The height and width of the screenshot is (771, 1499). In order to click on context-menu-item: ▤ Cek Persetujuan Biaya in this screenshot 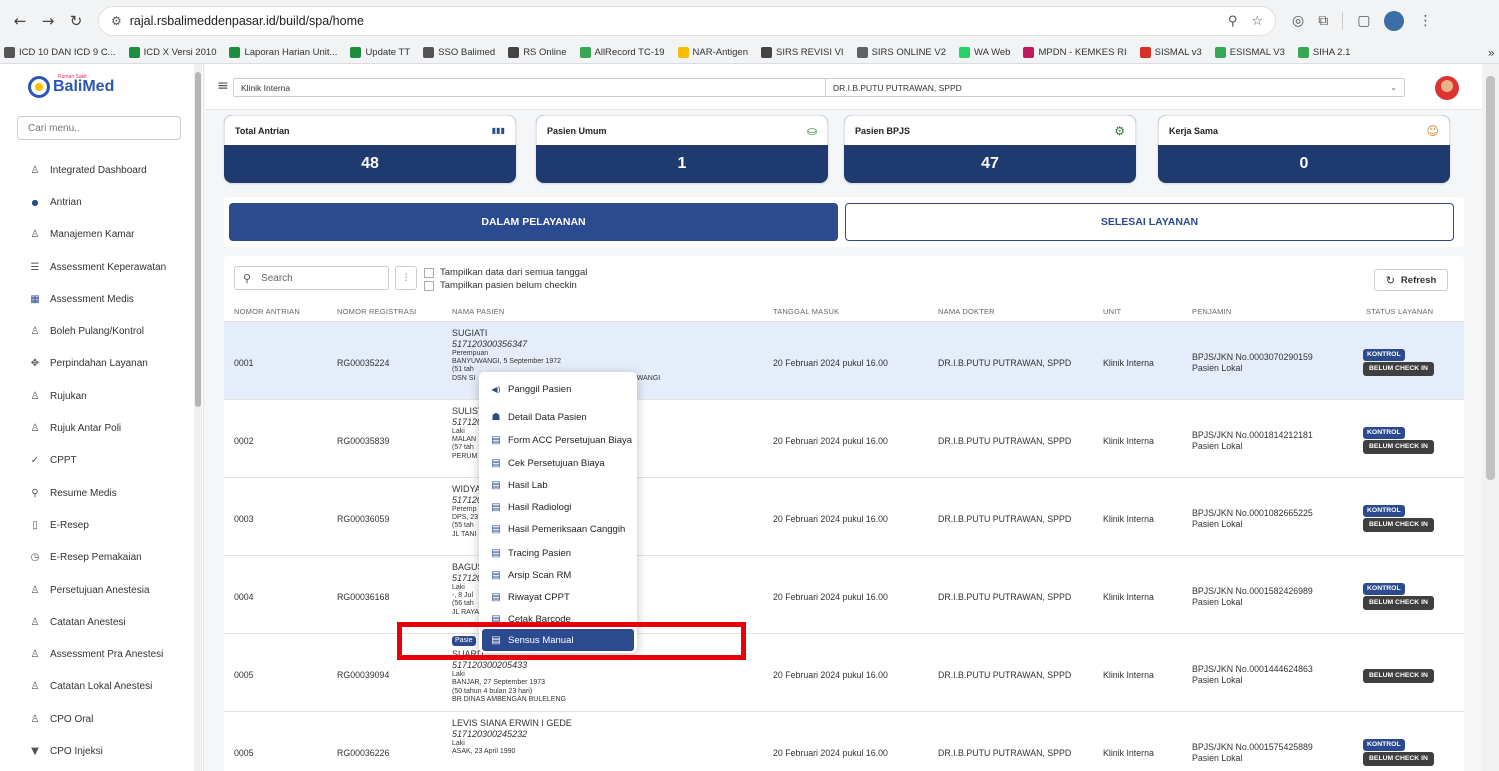, I will do `click(558, 463)`.